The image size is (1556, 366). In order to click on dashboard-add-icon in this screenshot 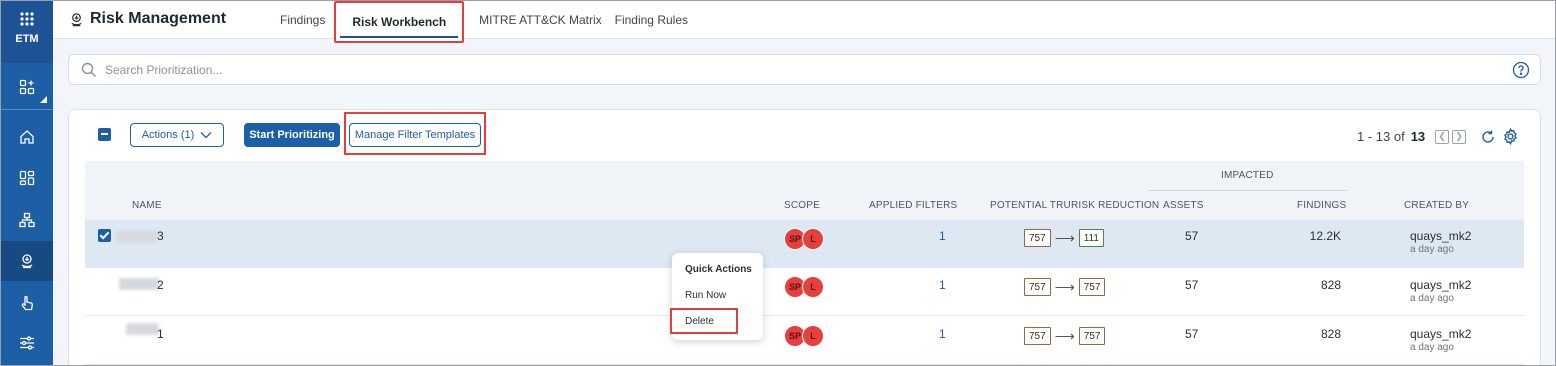, I will do `click(27, 87)`.